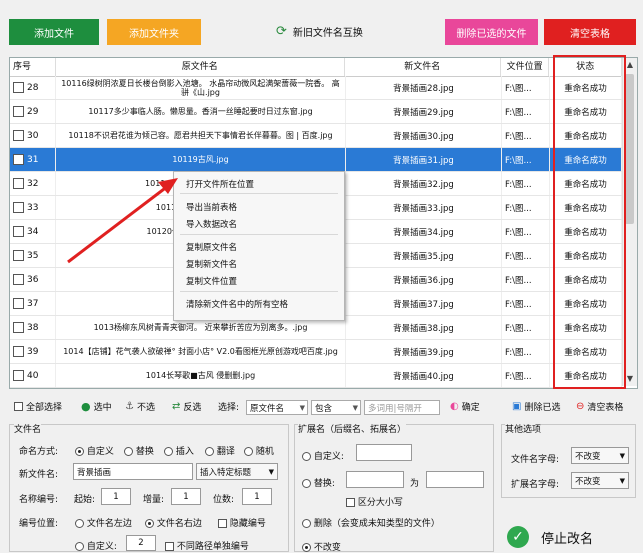 The image size is (643, 553). Describe the element at coordinates (590, 32) in the screenshot. I see `clear-table-button: 清空表格` at that location.